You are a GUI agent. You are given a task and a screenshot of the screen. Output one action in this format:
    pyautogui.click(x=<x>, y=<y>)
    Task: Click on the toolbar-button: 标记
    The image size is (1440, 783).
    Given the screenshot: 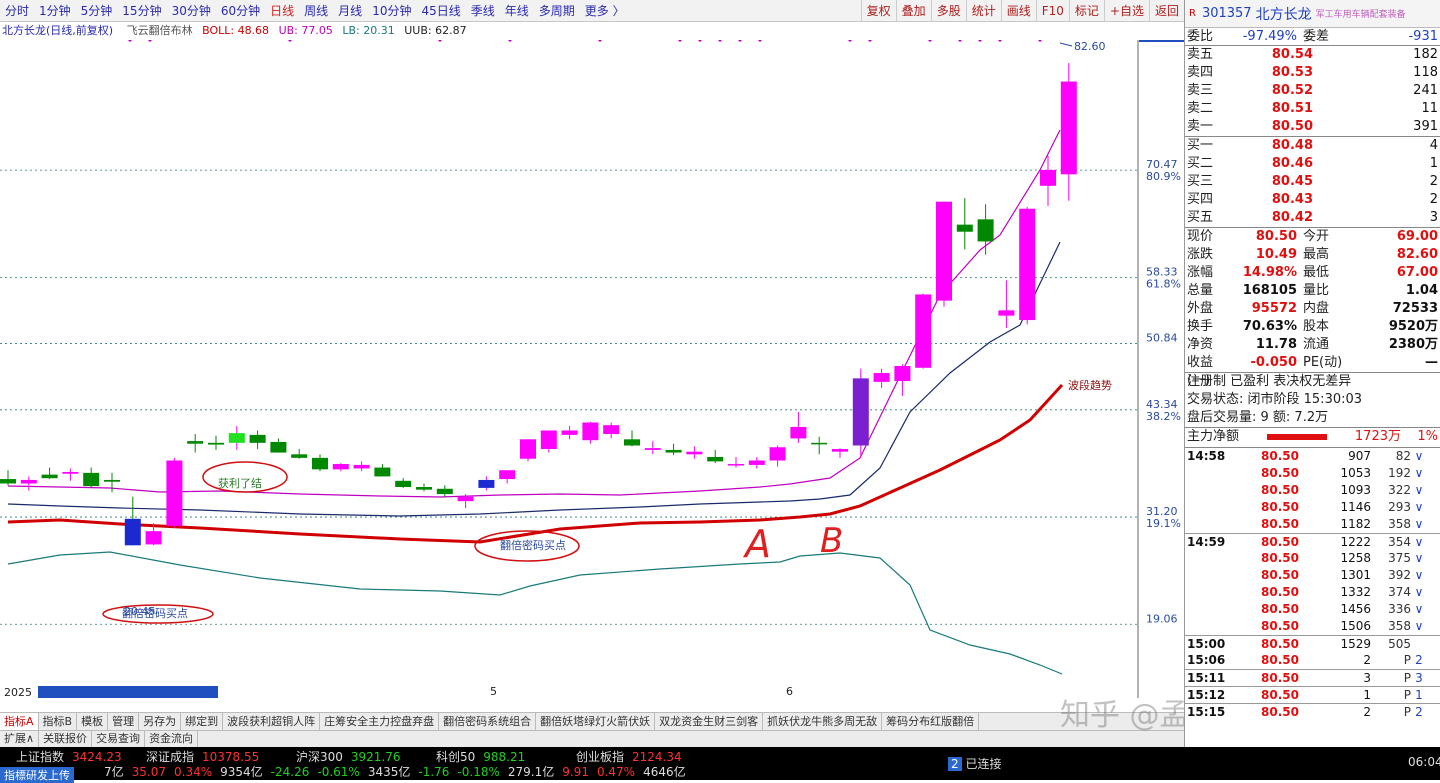 What is the action you would take?
    pyautogui.click(x=1086, y=11)
    